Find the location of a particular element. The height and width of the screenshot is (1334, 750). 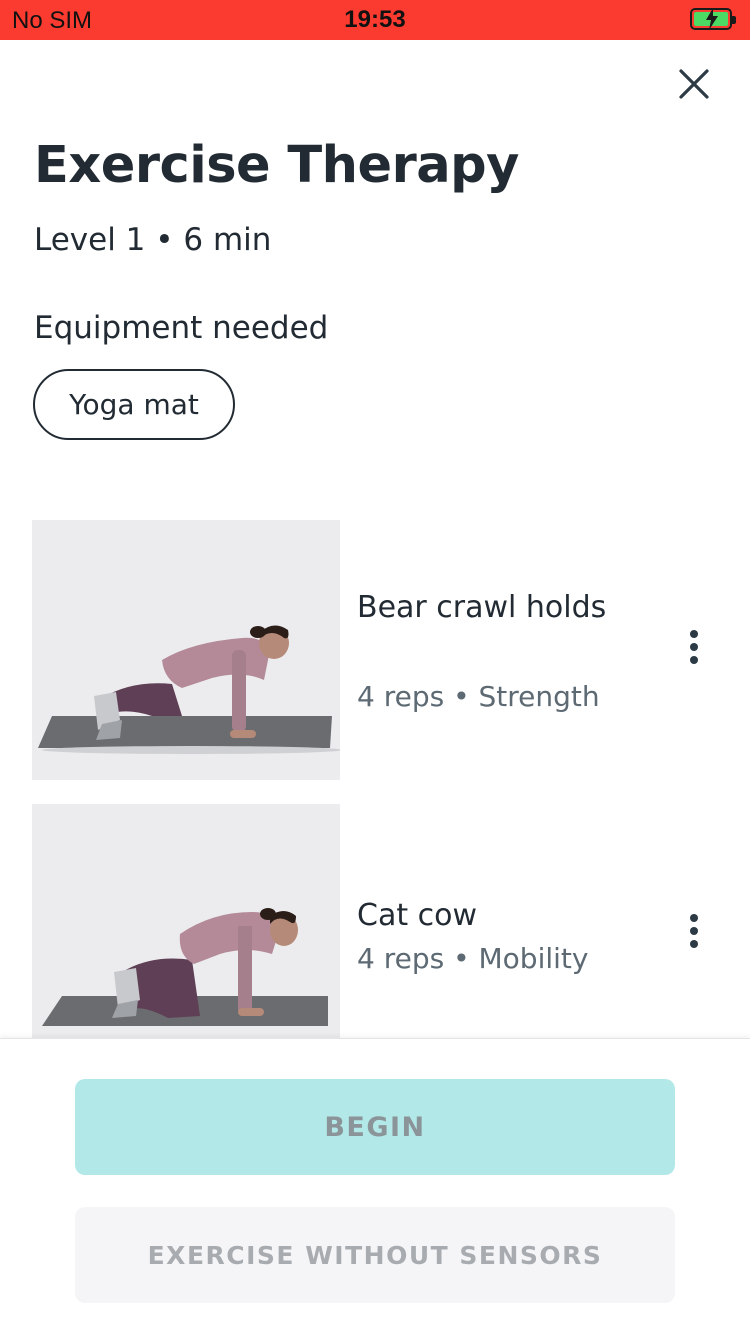

equipment-chip-yoga-mat: Yoga mat is located at coordinates (134, 404).